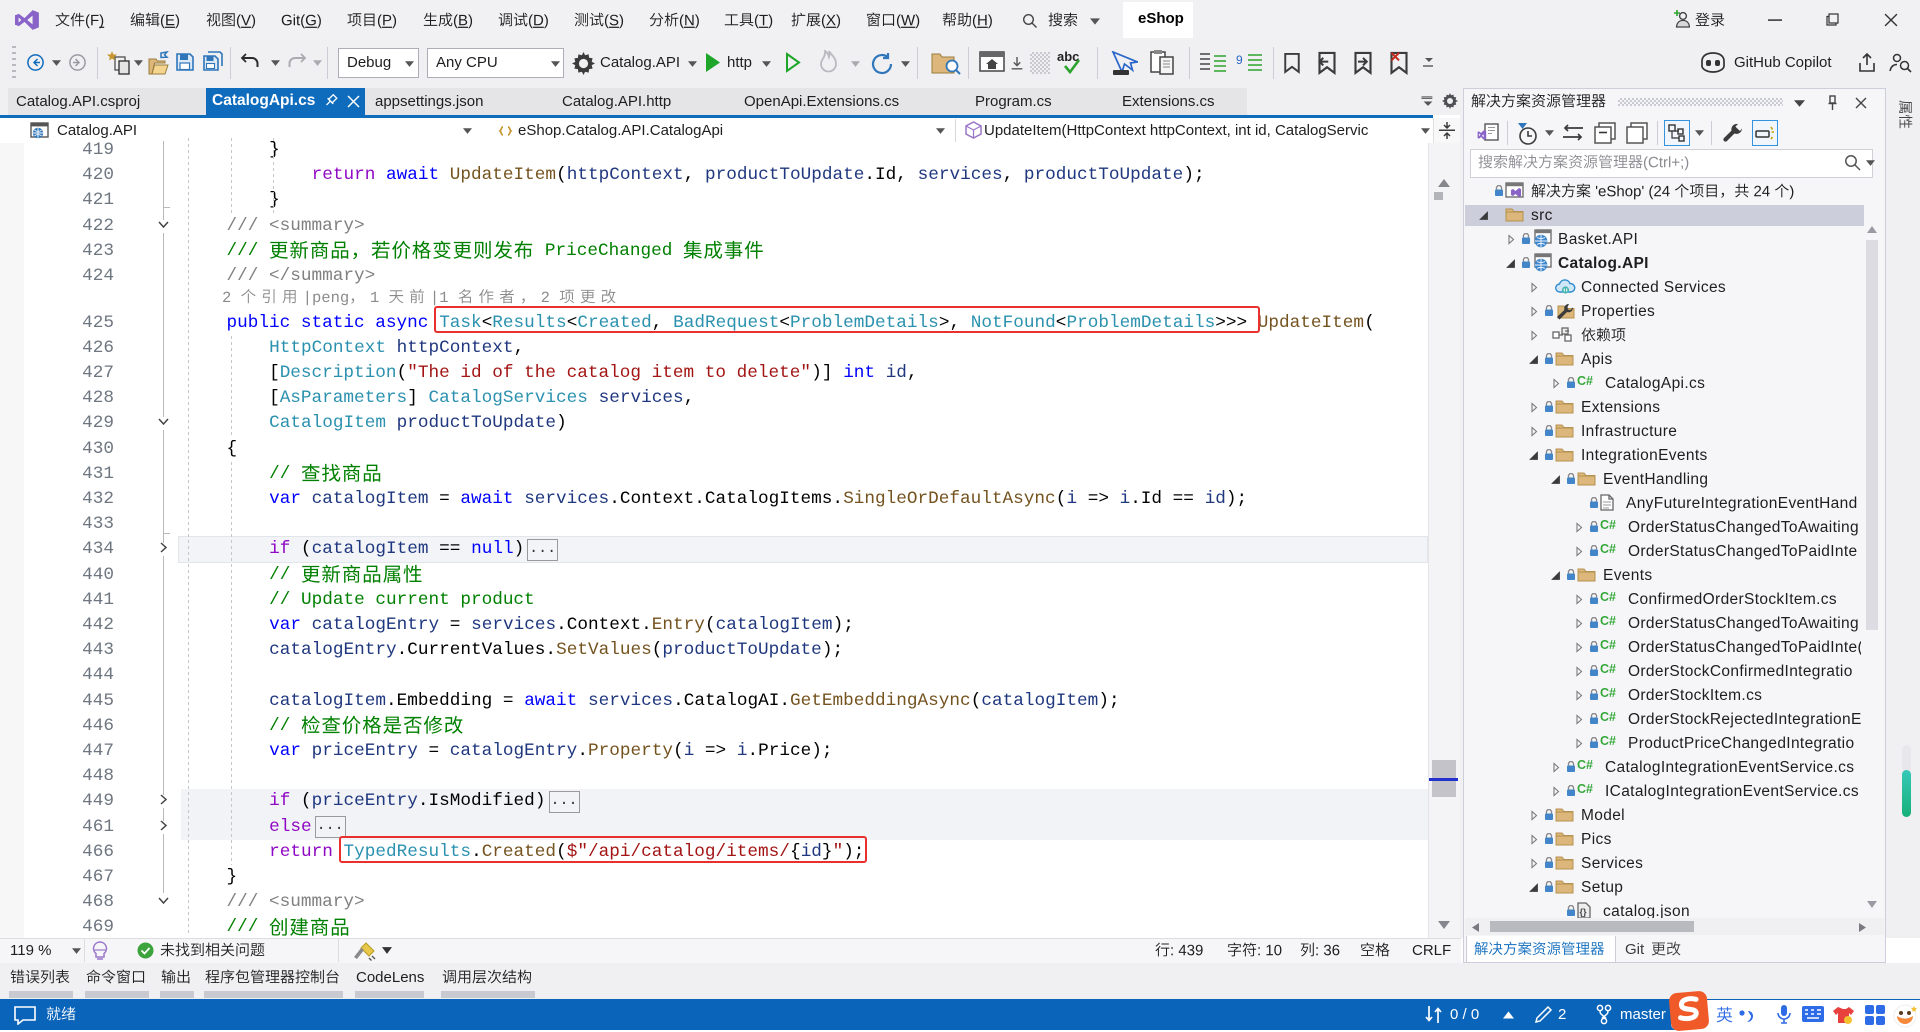  Describe the element at coordinates (1239, 60) in the screenshot. I see `svg-text: 9` at that location.